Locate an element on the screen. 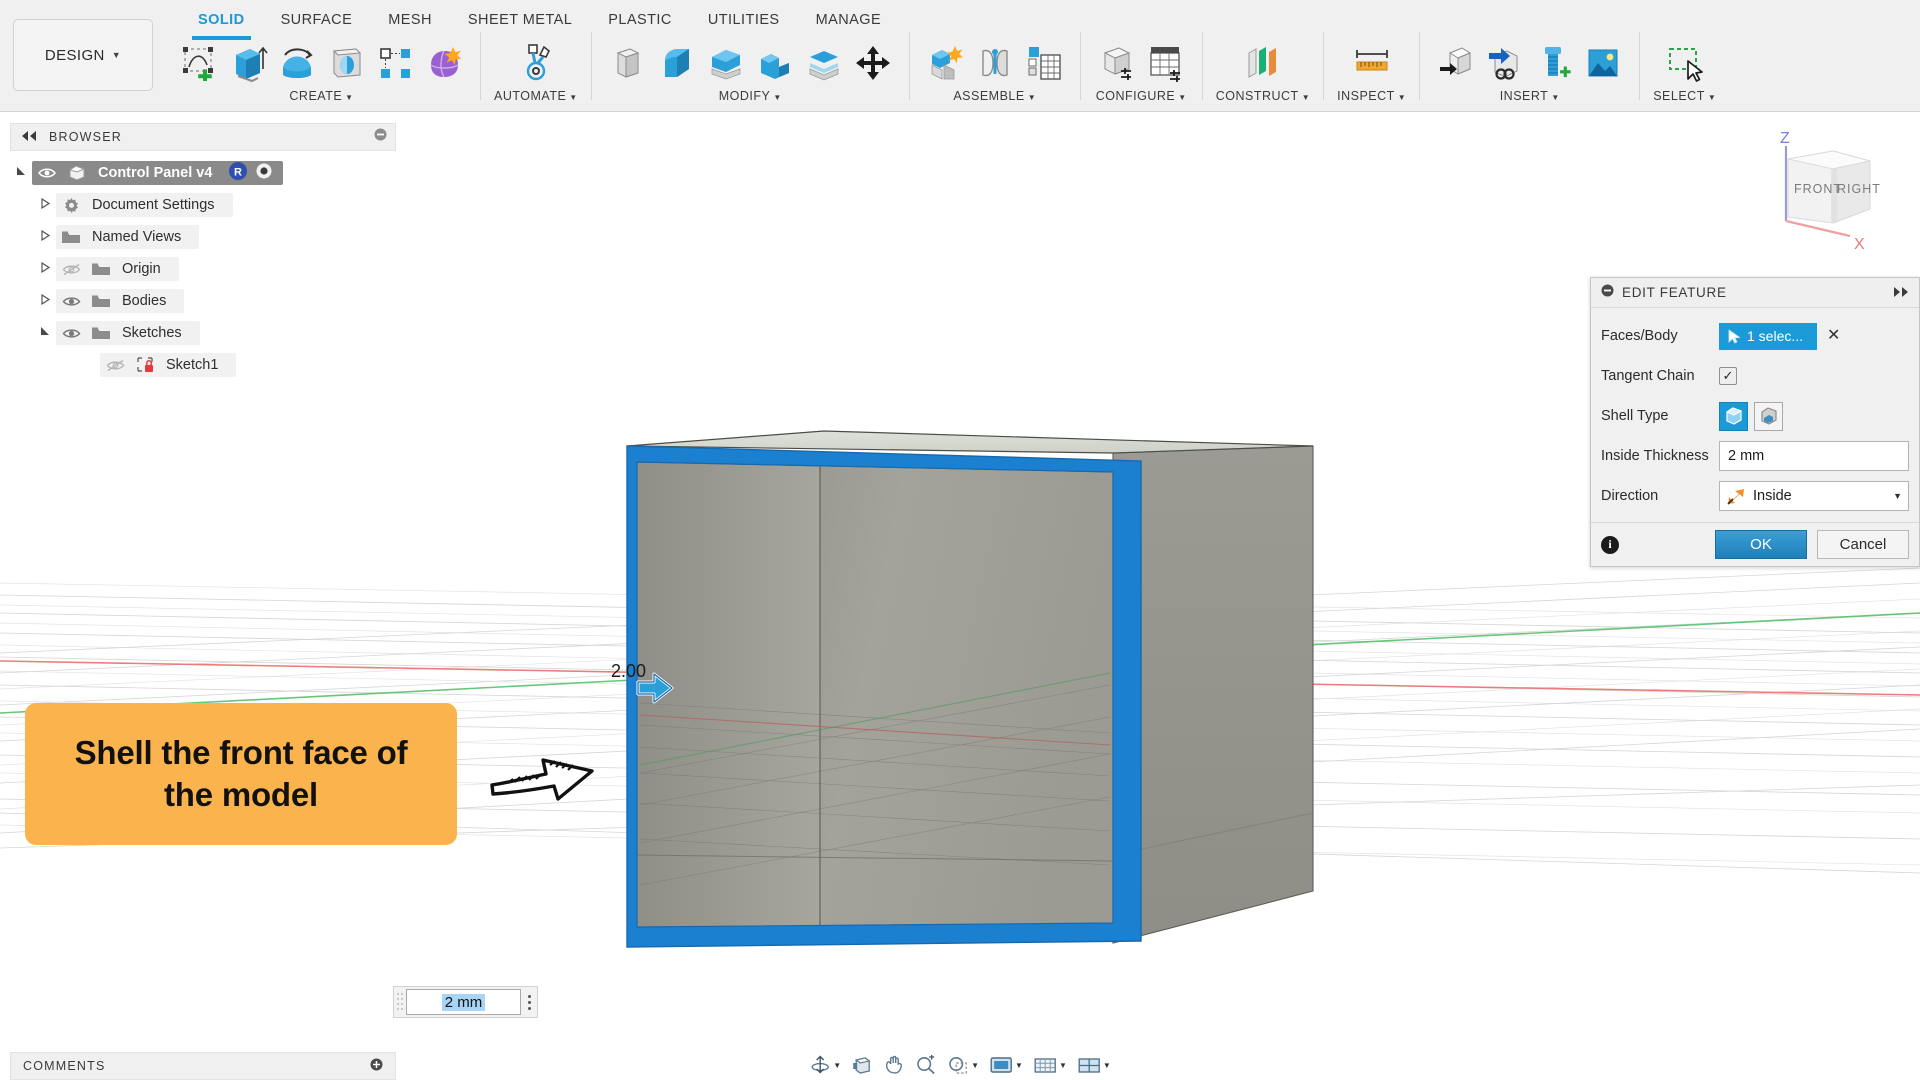 Image resolution: width=1920 pixels, height=1080 pixels. zoom-button is located at coordinates (926, 1065).